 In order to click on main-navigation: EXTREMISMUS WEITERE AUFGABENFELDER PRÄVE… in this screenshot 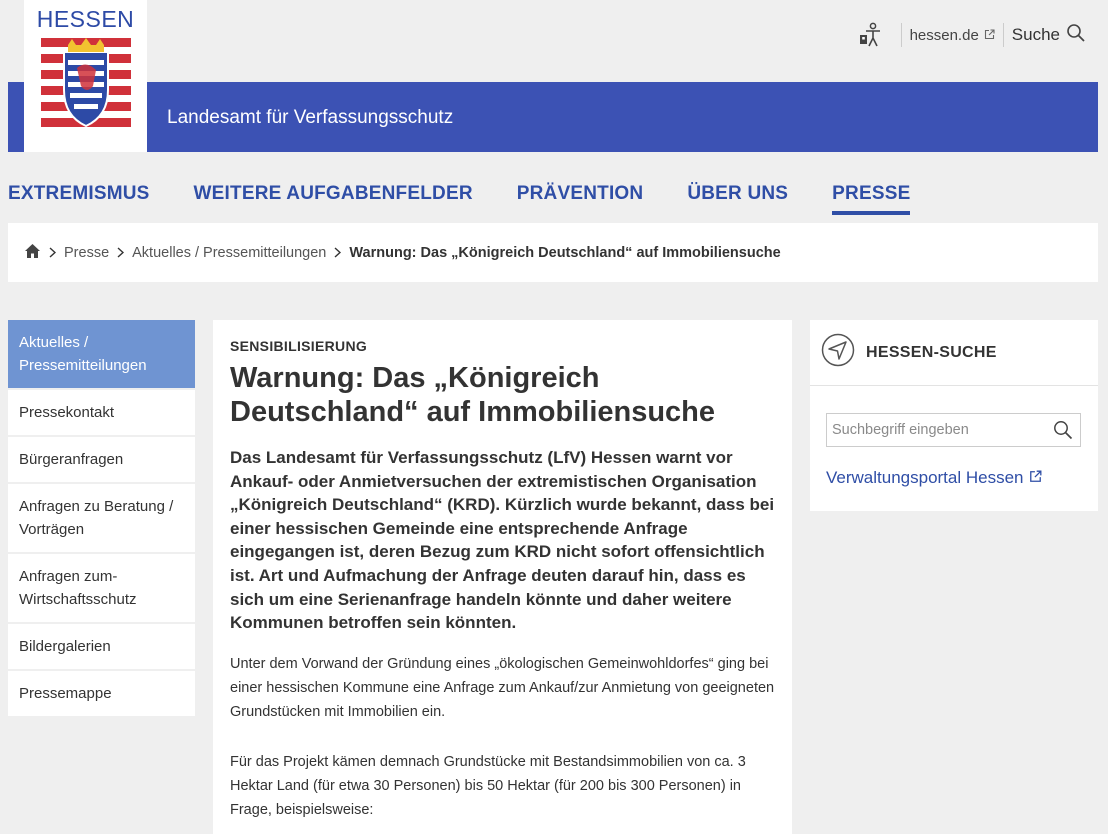, I will do `click(481, 199)`.